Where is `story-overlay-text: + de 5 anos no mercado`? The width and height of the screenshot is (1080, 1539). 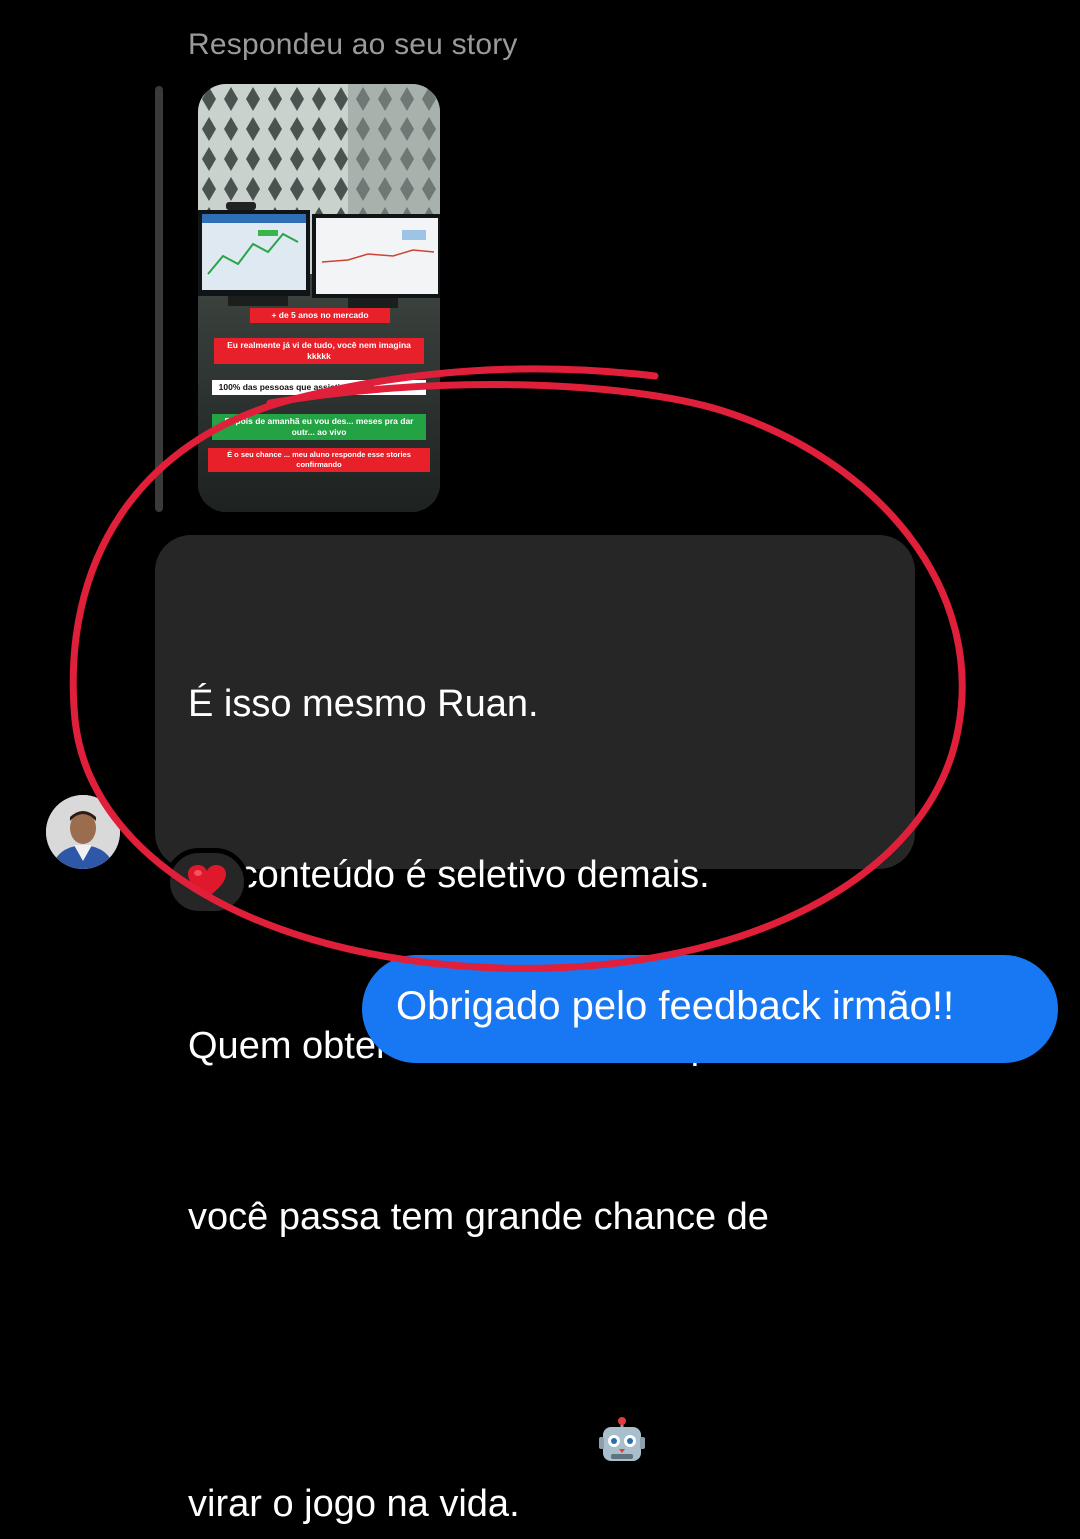
story-overlay-text: + de 5 anos no mercado is located at coordinates (320, 315).